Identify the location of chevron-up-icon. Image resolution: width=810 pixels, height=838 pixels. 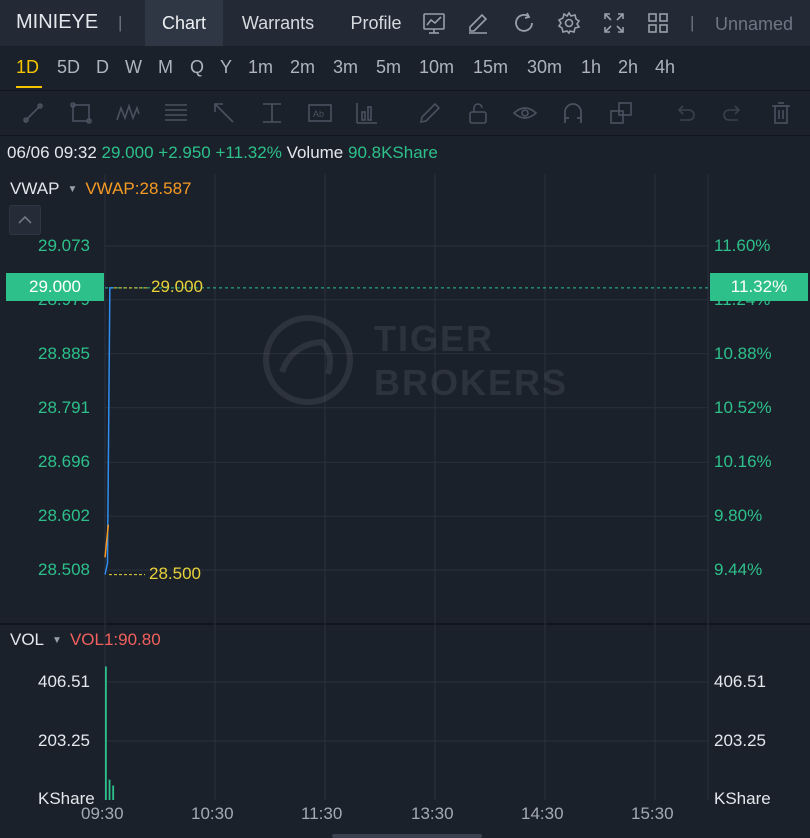
(25, 219).